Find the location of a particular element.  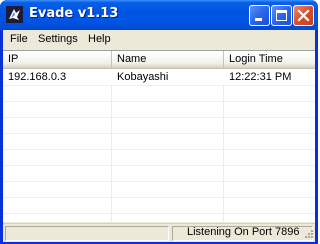

status-text: Listening On Port 7896 is located at coordinates (243, 232).